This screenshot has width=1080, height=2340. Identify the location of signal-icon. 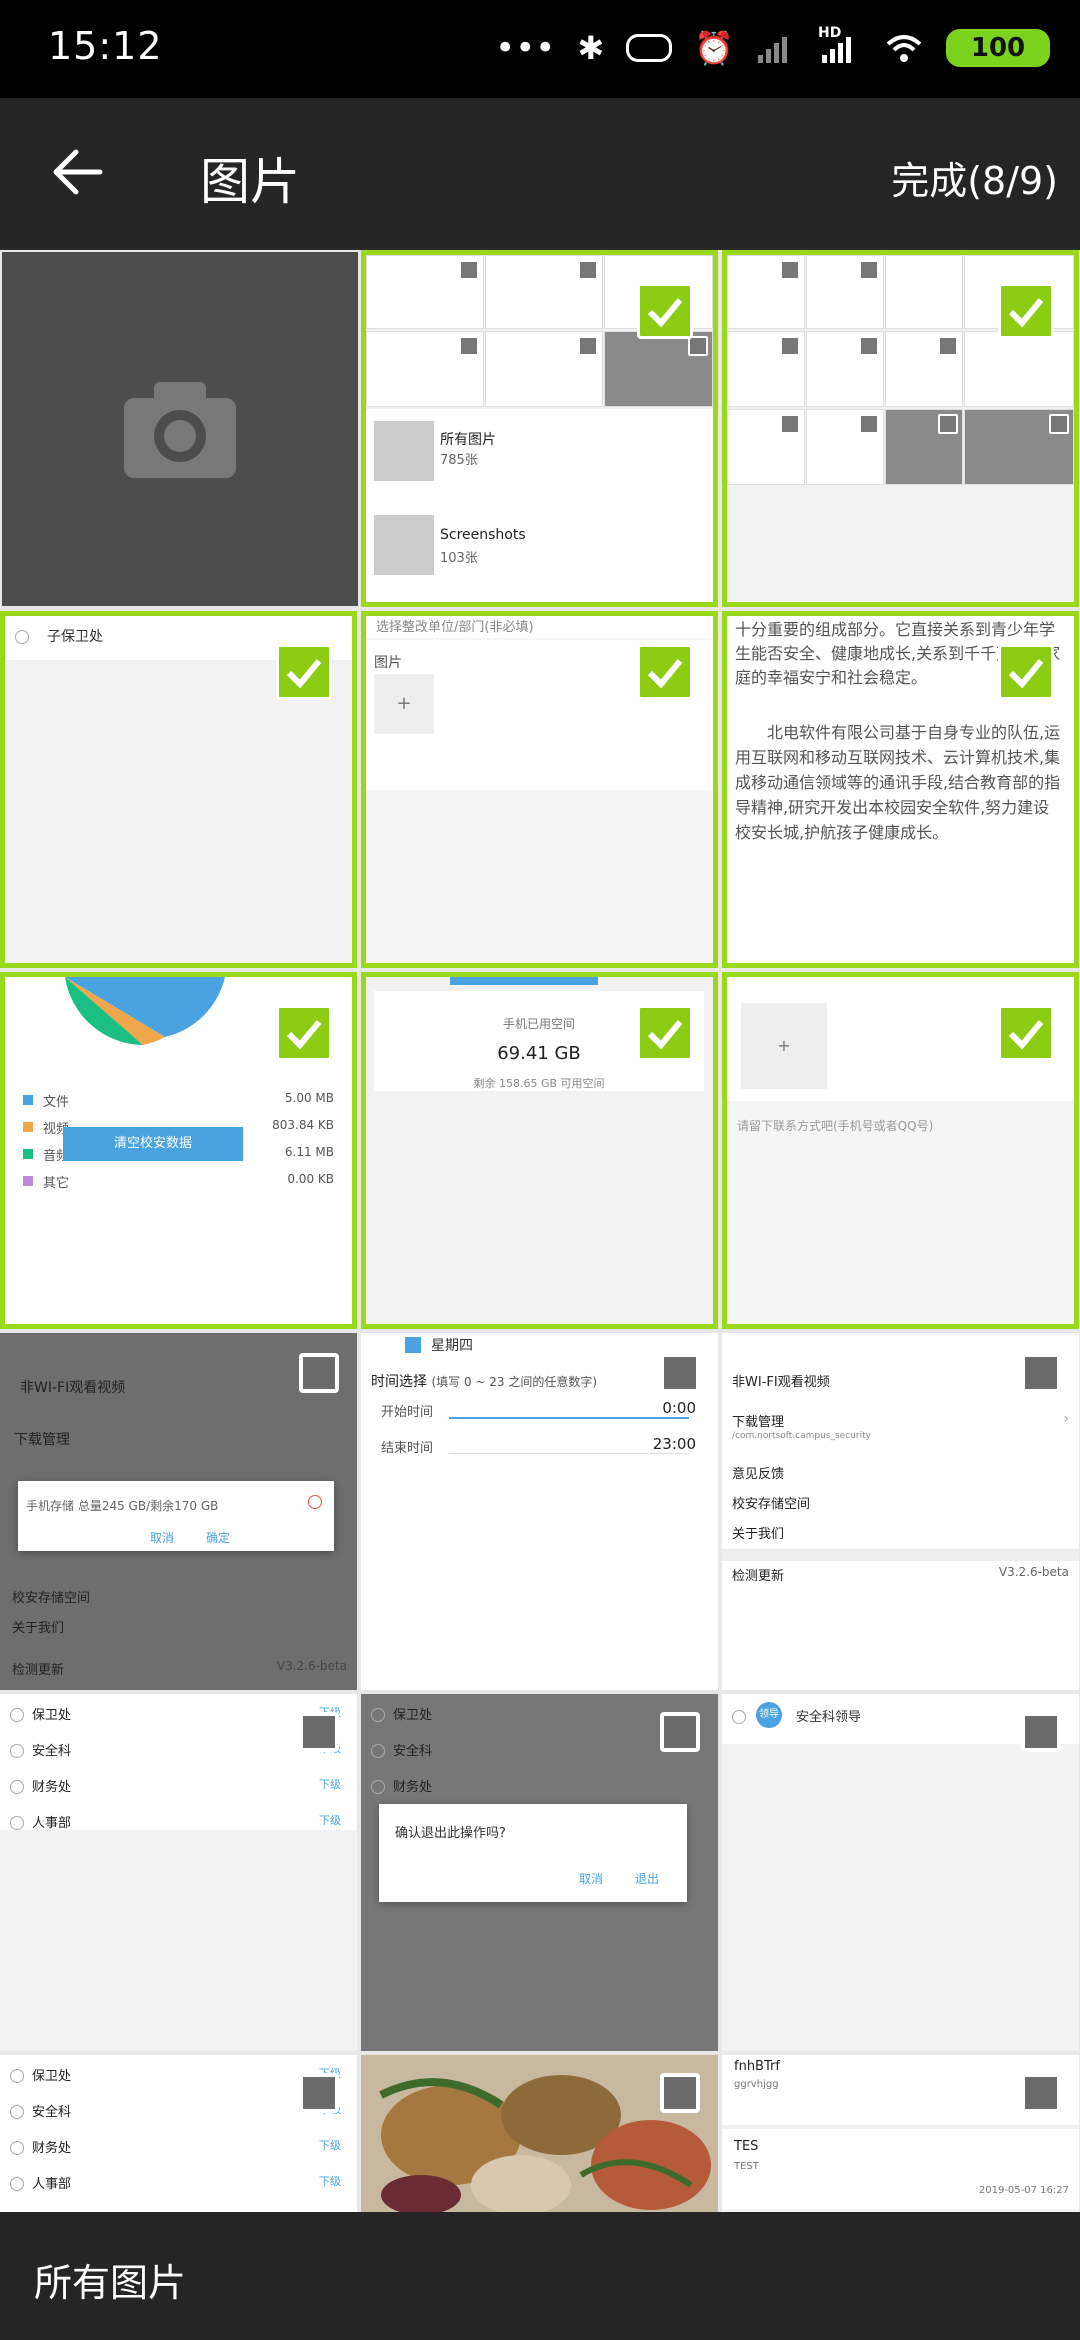
(772, 50).